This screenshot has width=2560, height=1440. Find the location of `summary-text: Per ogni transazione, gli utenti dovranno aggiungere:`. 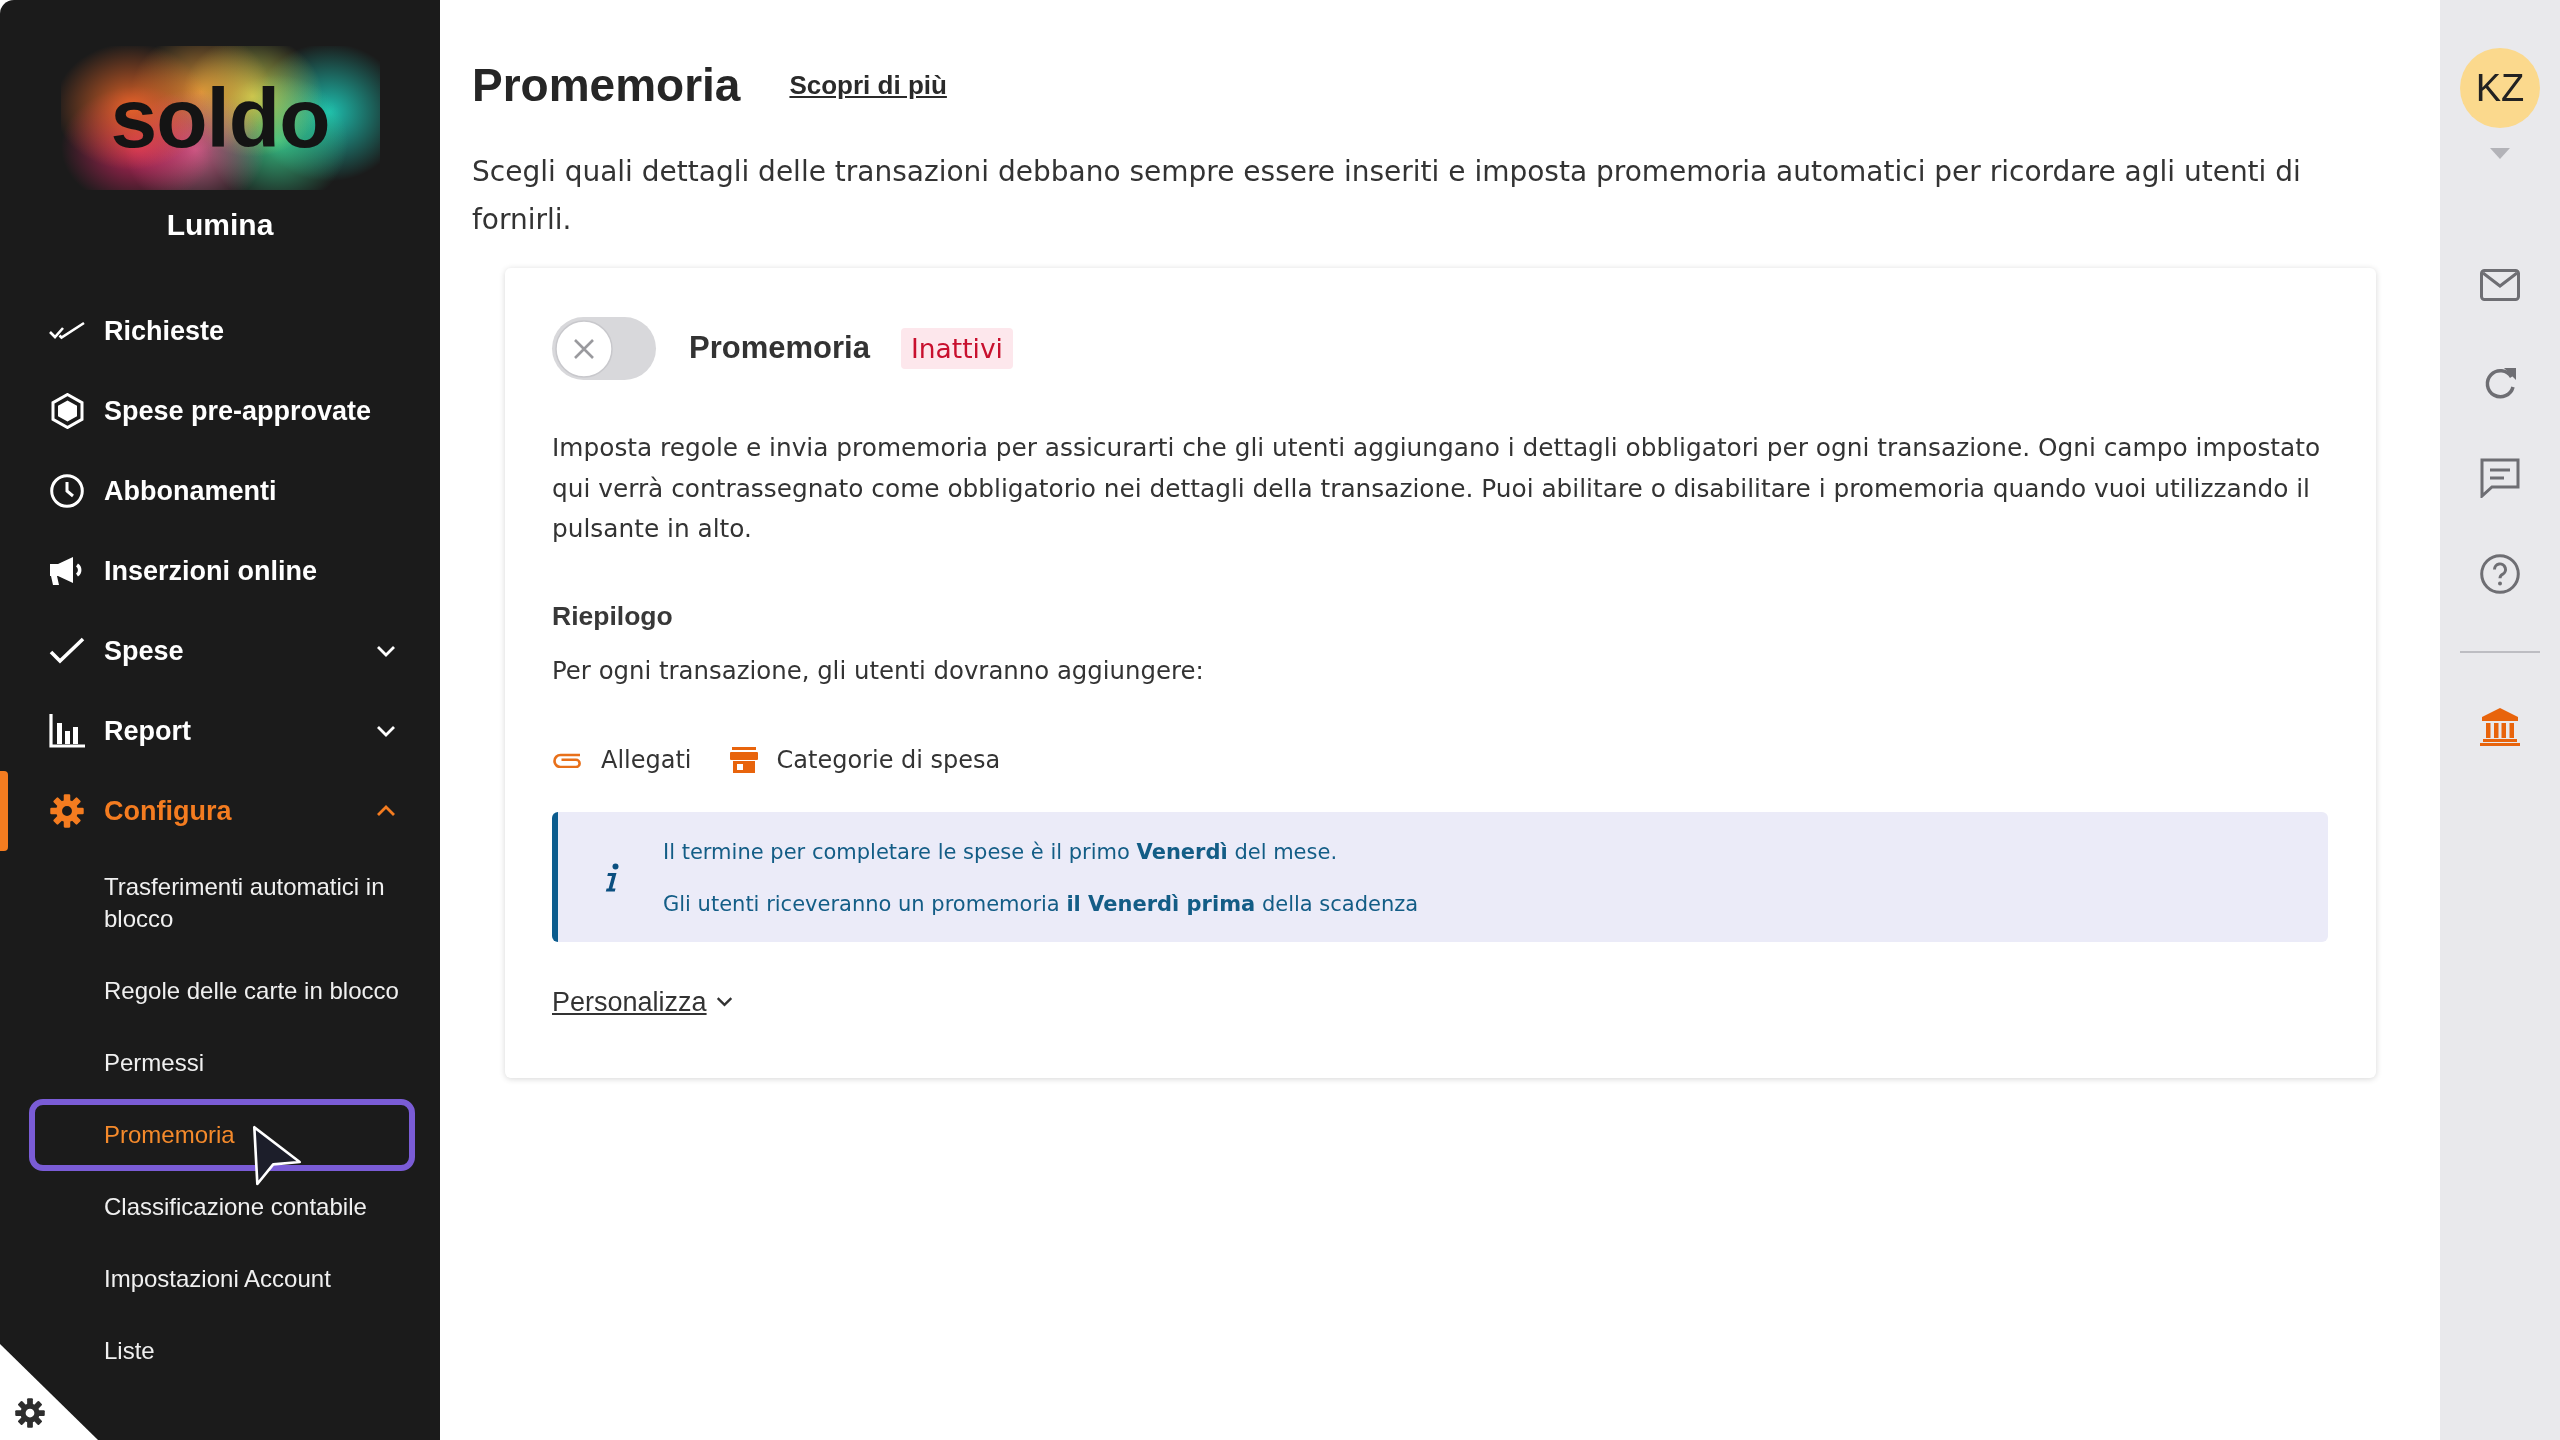

summary-text: Per ogni transazione, gli utenti dovranno aggiungere: is located at coordinates (878, 670).